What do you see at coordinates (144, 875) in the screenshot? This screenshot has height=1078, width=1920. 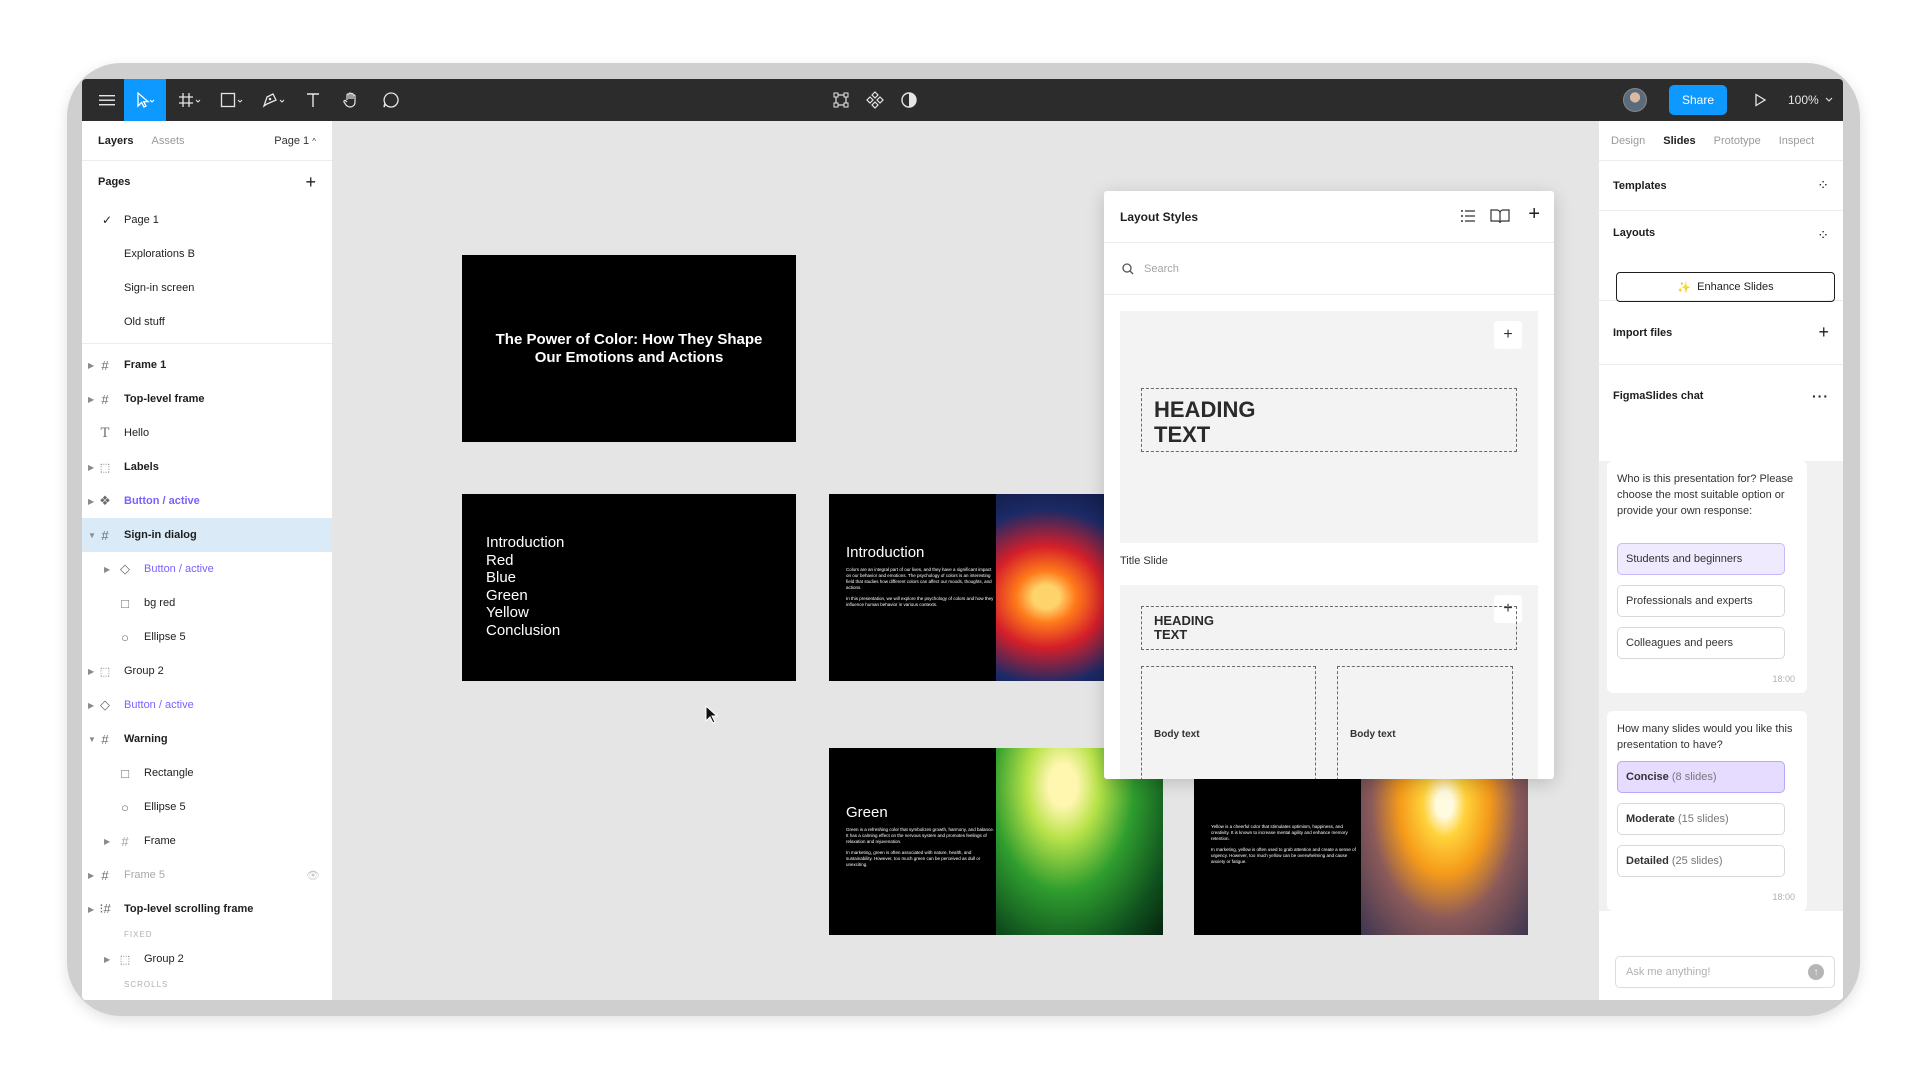 I see `layer-name: Frame 5` at bounding box center [144, 875].